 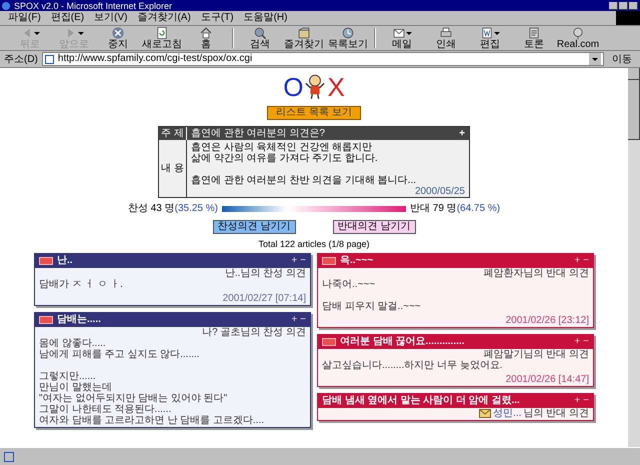 I want to click on scrollbar, so click(x=634, y=257).